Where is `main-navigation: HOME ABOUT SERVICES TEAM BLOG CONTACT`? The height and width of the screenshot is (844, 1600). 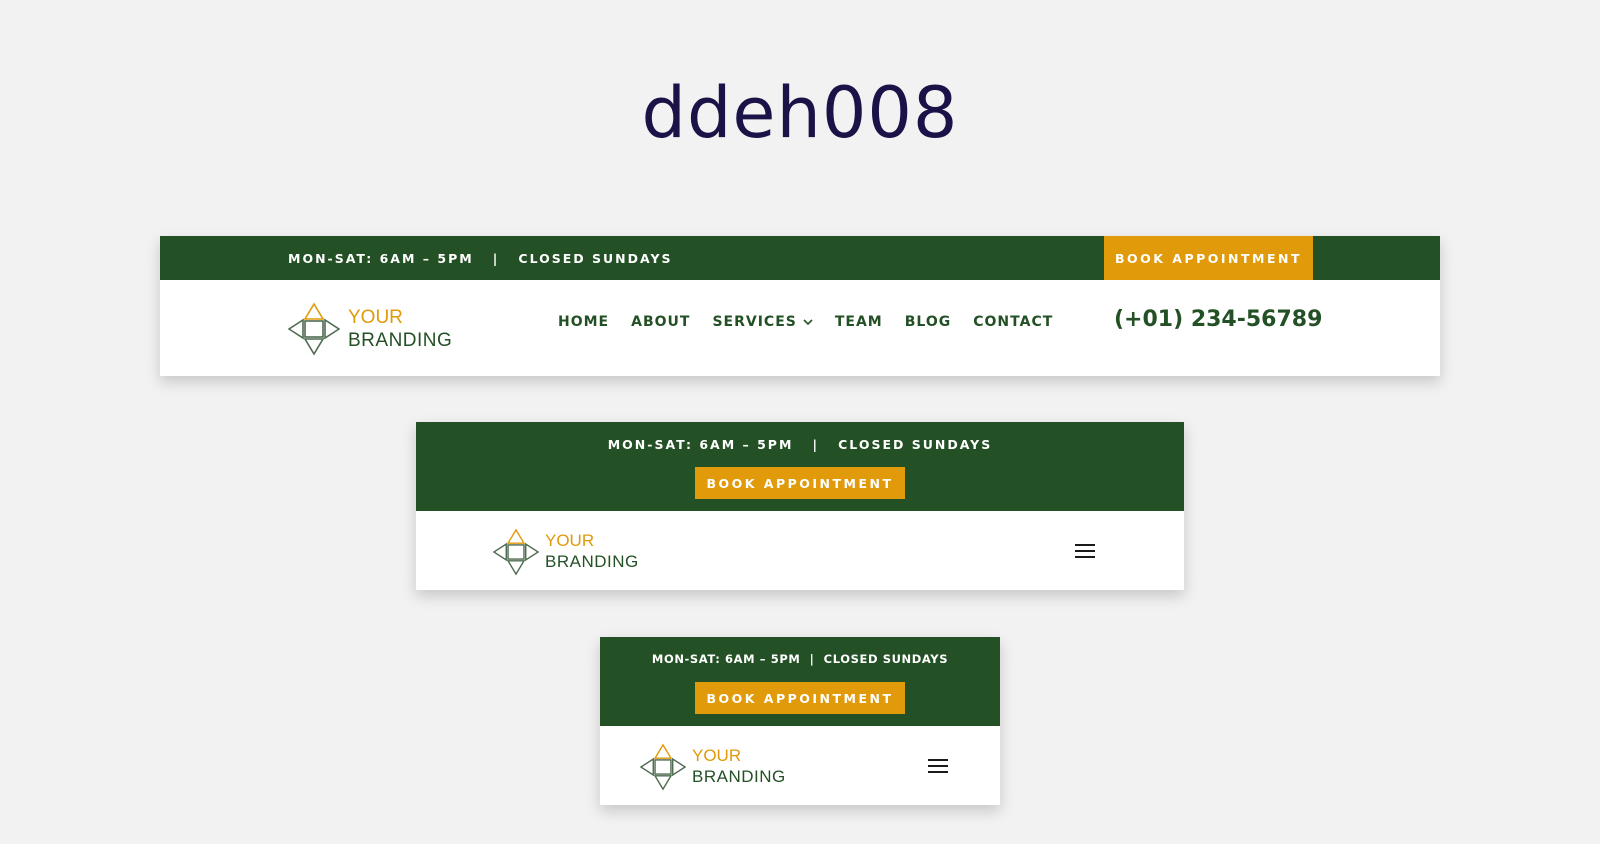 main-navigation: HOME ABOUT SERVICES TEAM BLOG CONTACT is located at coordinates (805, 322).